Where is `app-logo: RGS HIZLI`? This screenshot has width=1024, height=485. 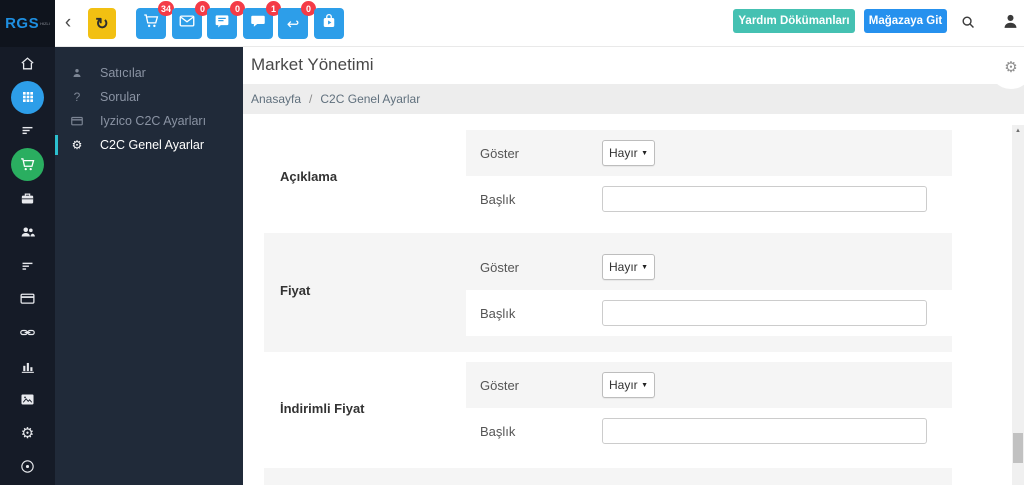 app-logo: RGS HIZLI is located at coordinates (27, 23).